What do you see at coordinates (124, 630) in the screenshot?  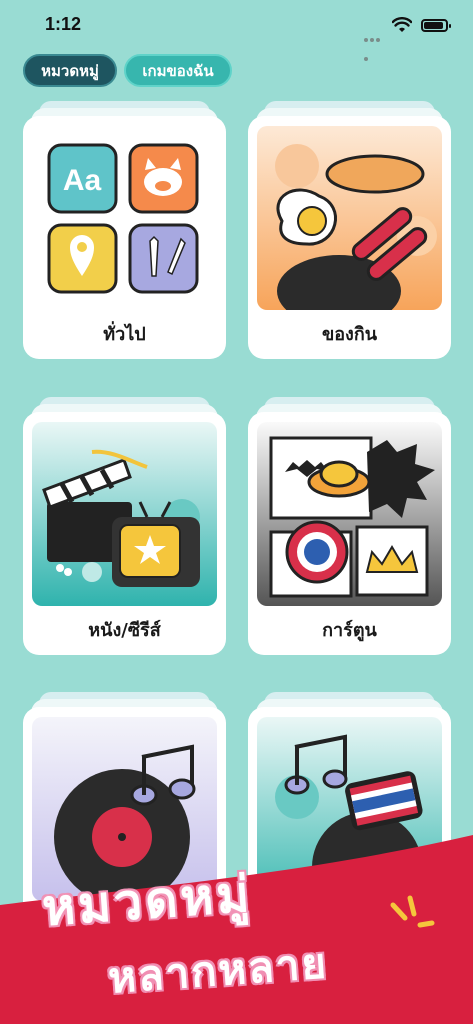 I see `category-label: หนัง/ซีรีส์` at bounding box center [124, 630].